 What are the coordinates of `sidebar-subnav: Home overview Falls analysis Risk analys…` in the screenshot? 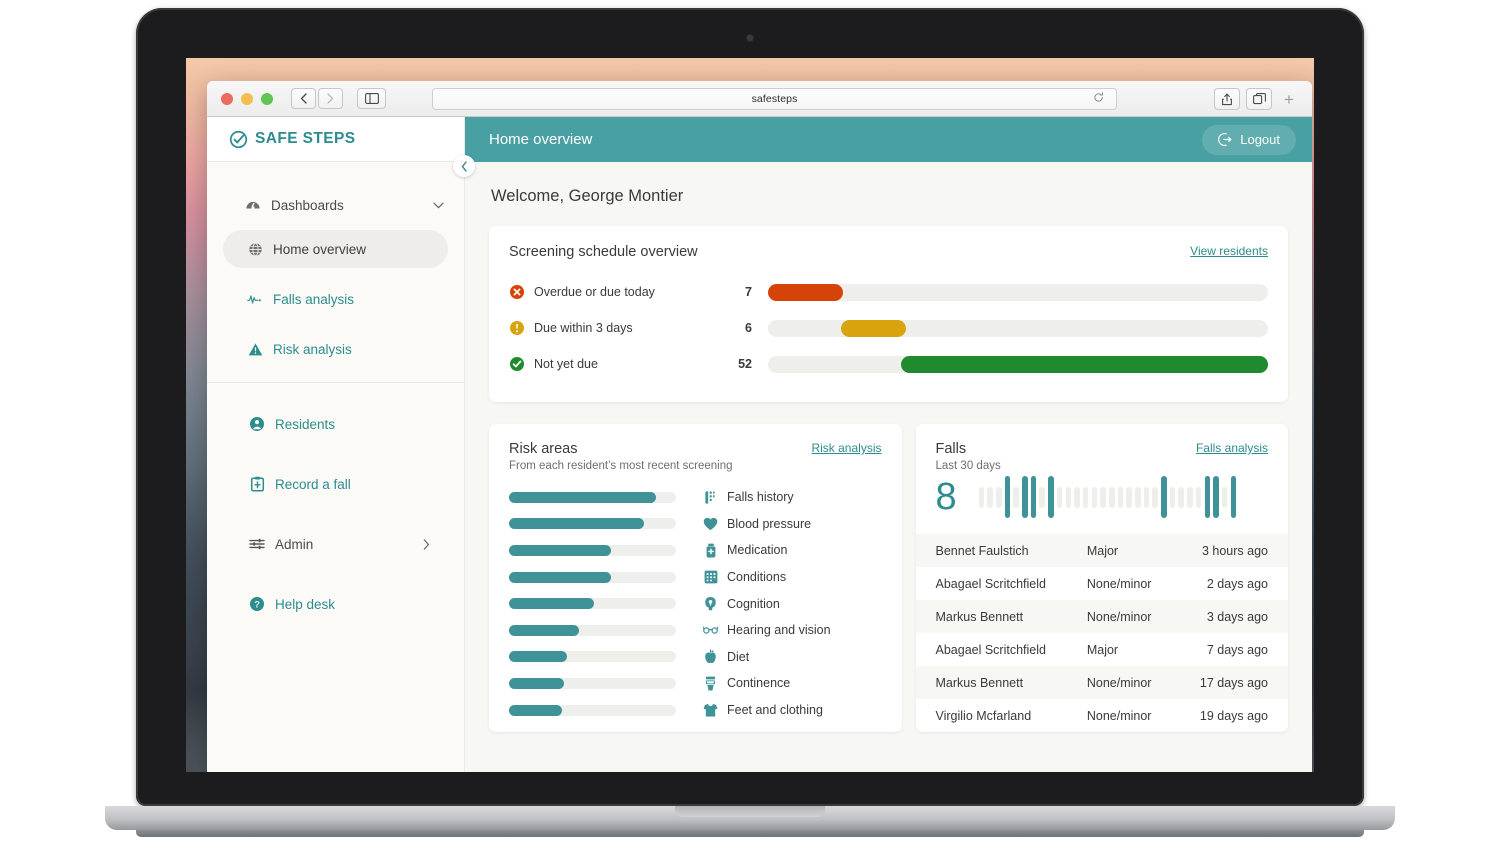 It's located at (335, 299).